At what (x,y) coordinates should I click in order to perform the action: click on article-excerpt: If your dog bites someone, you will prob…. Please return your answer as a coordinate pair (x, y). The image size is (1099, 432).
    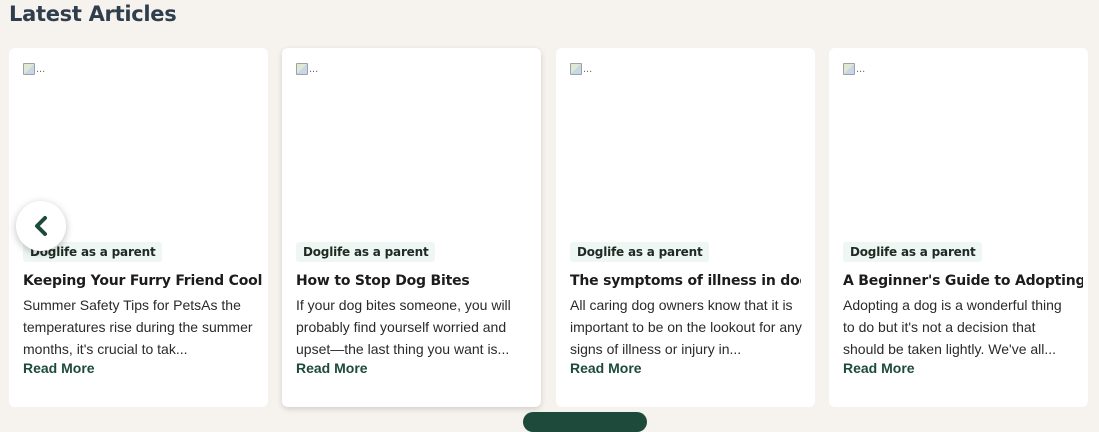
    Looking at the image, I should click on (403, 327).